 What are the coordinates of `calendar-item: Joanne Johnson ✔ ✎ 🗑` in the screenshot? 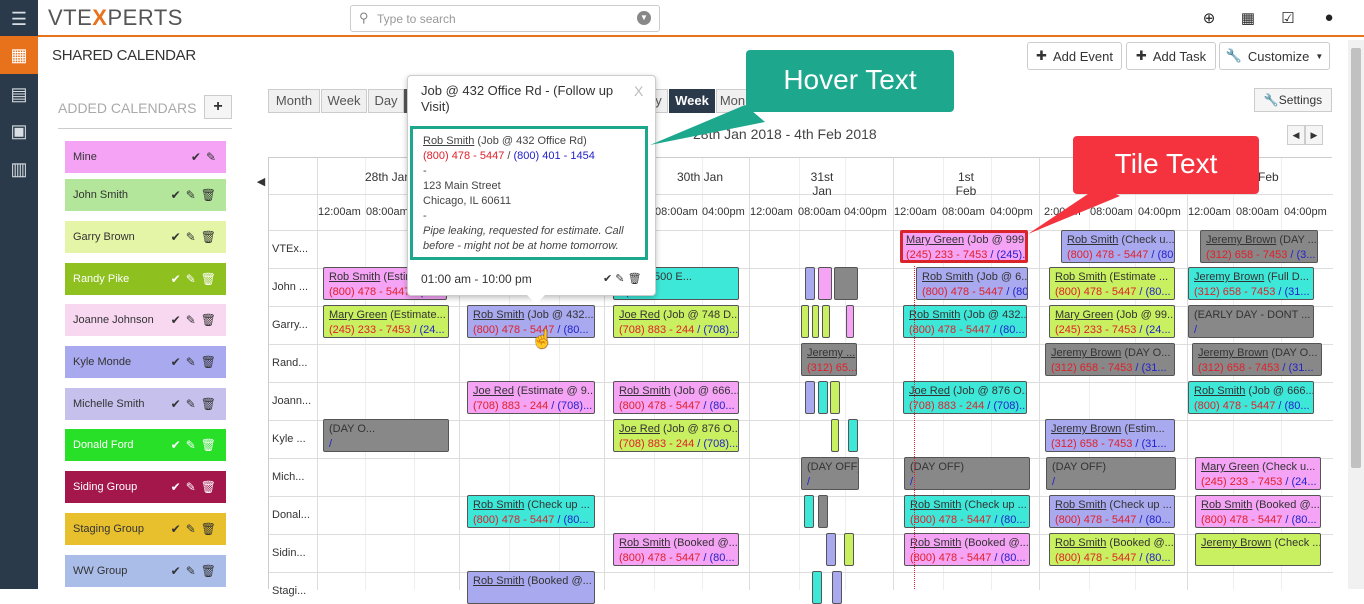 It's located at (145, 320).